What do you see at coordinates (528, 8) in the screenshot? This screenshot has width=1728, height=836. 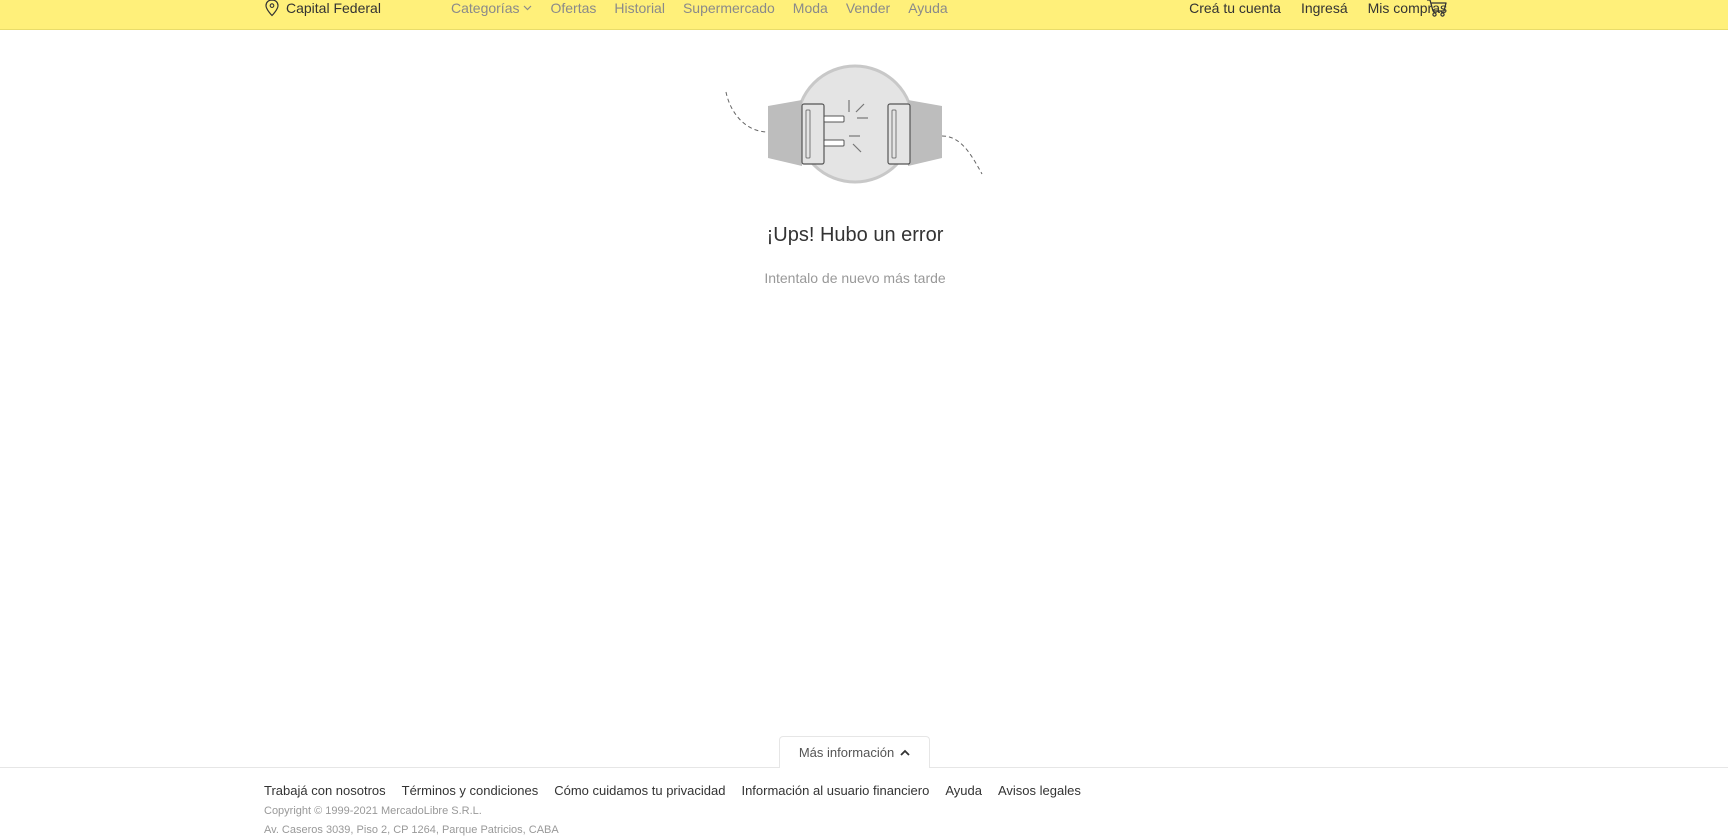 I see `chevron-down-icon` at bounding box center [528, 8].